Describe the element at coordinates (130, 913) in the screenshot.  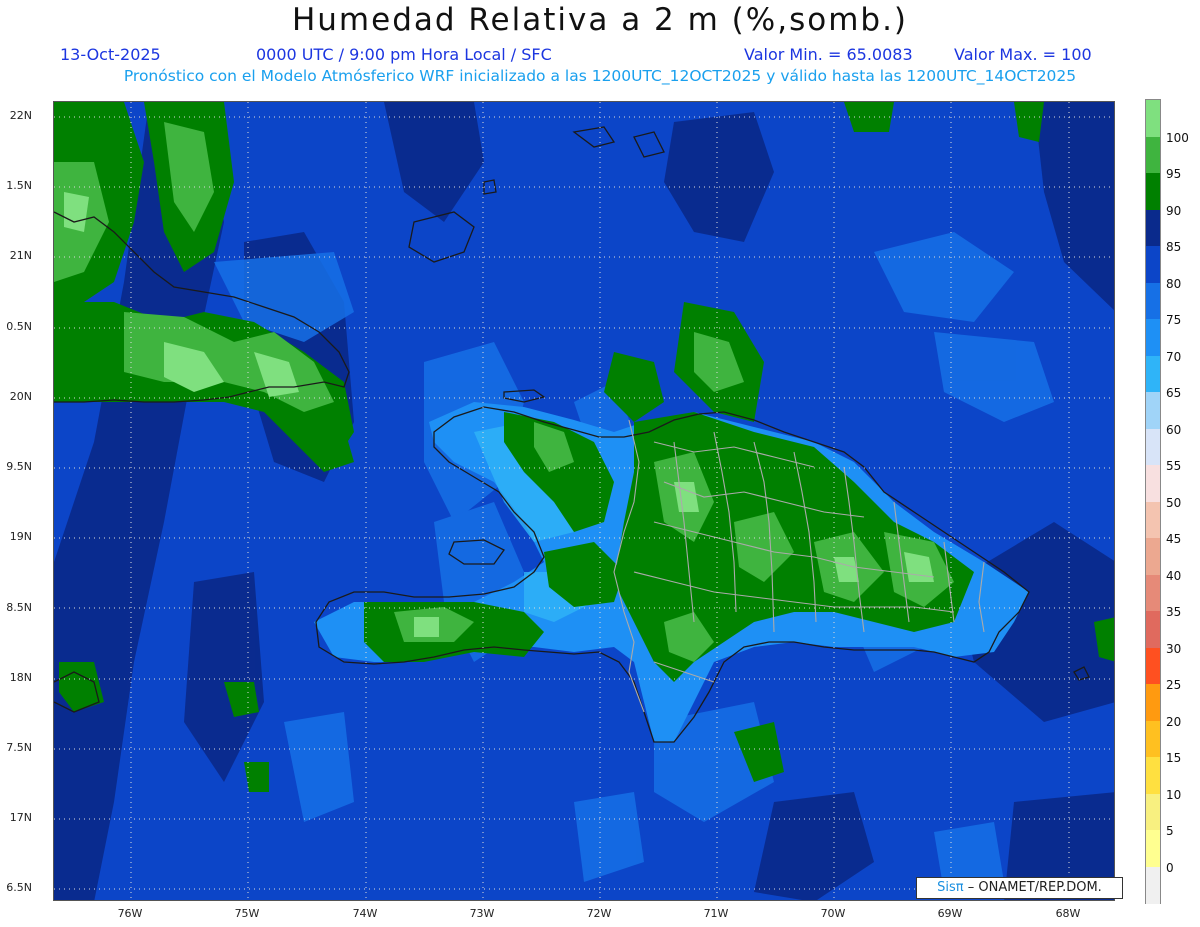
I see `lon-label: 76W` at that location.